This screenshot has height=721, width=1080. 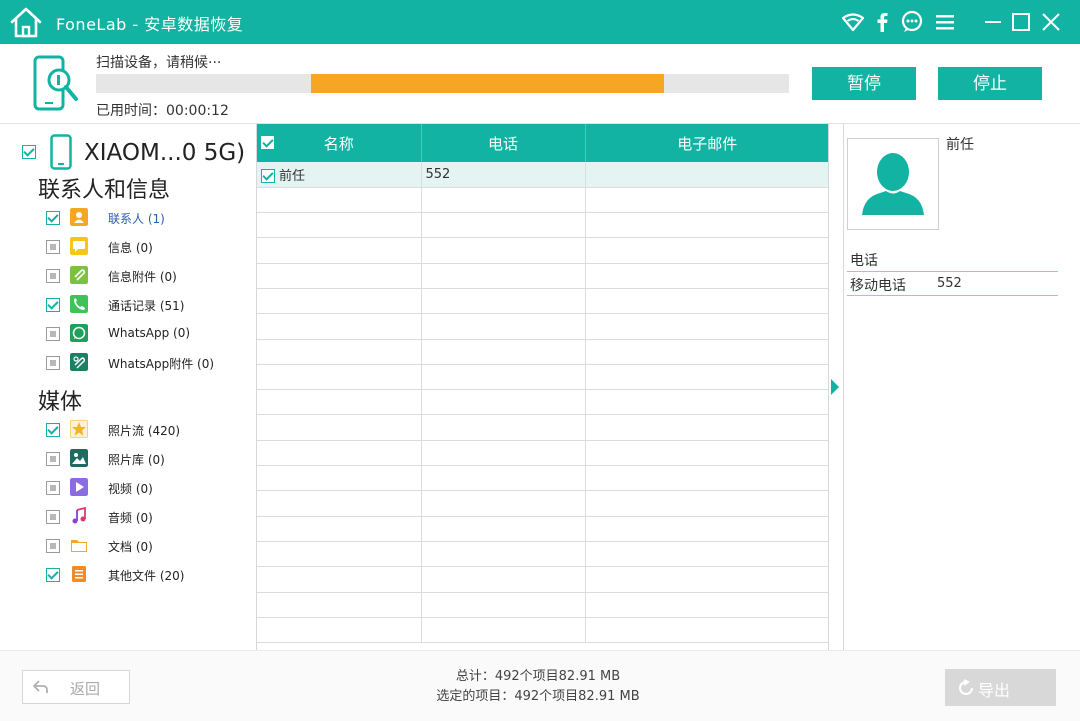 What do you see at coordinates (993, 22) in the screenshot?
I see `minimize-icon` at bounding box center [993, 22].